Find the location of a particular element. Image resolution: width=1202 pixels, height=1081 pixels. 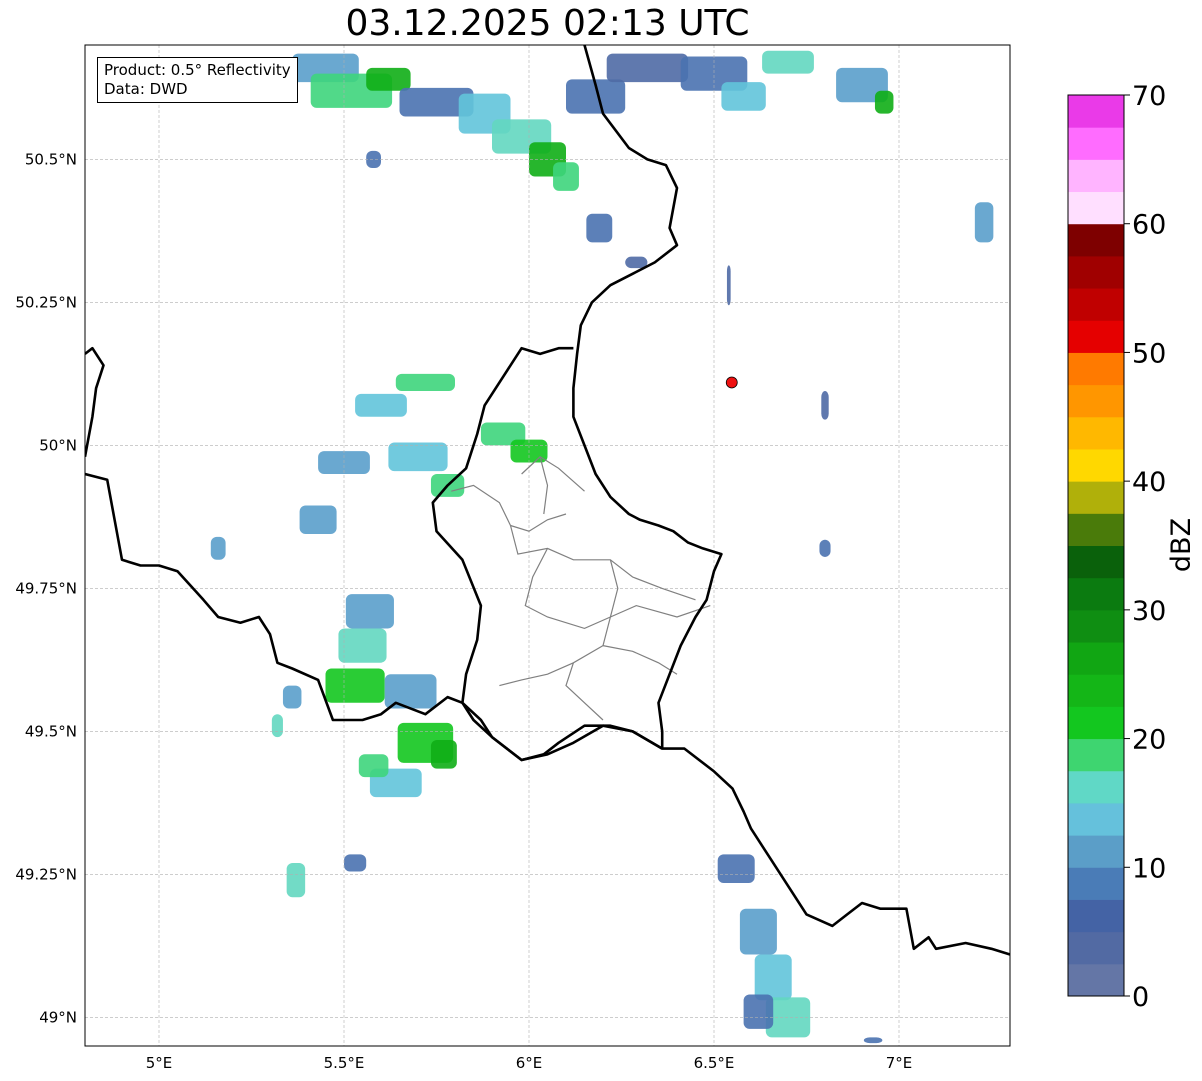

radar-site-marker is located at coordinates (731, 382).